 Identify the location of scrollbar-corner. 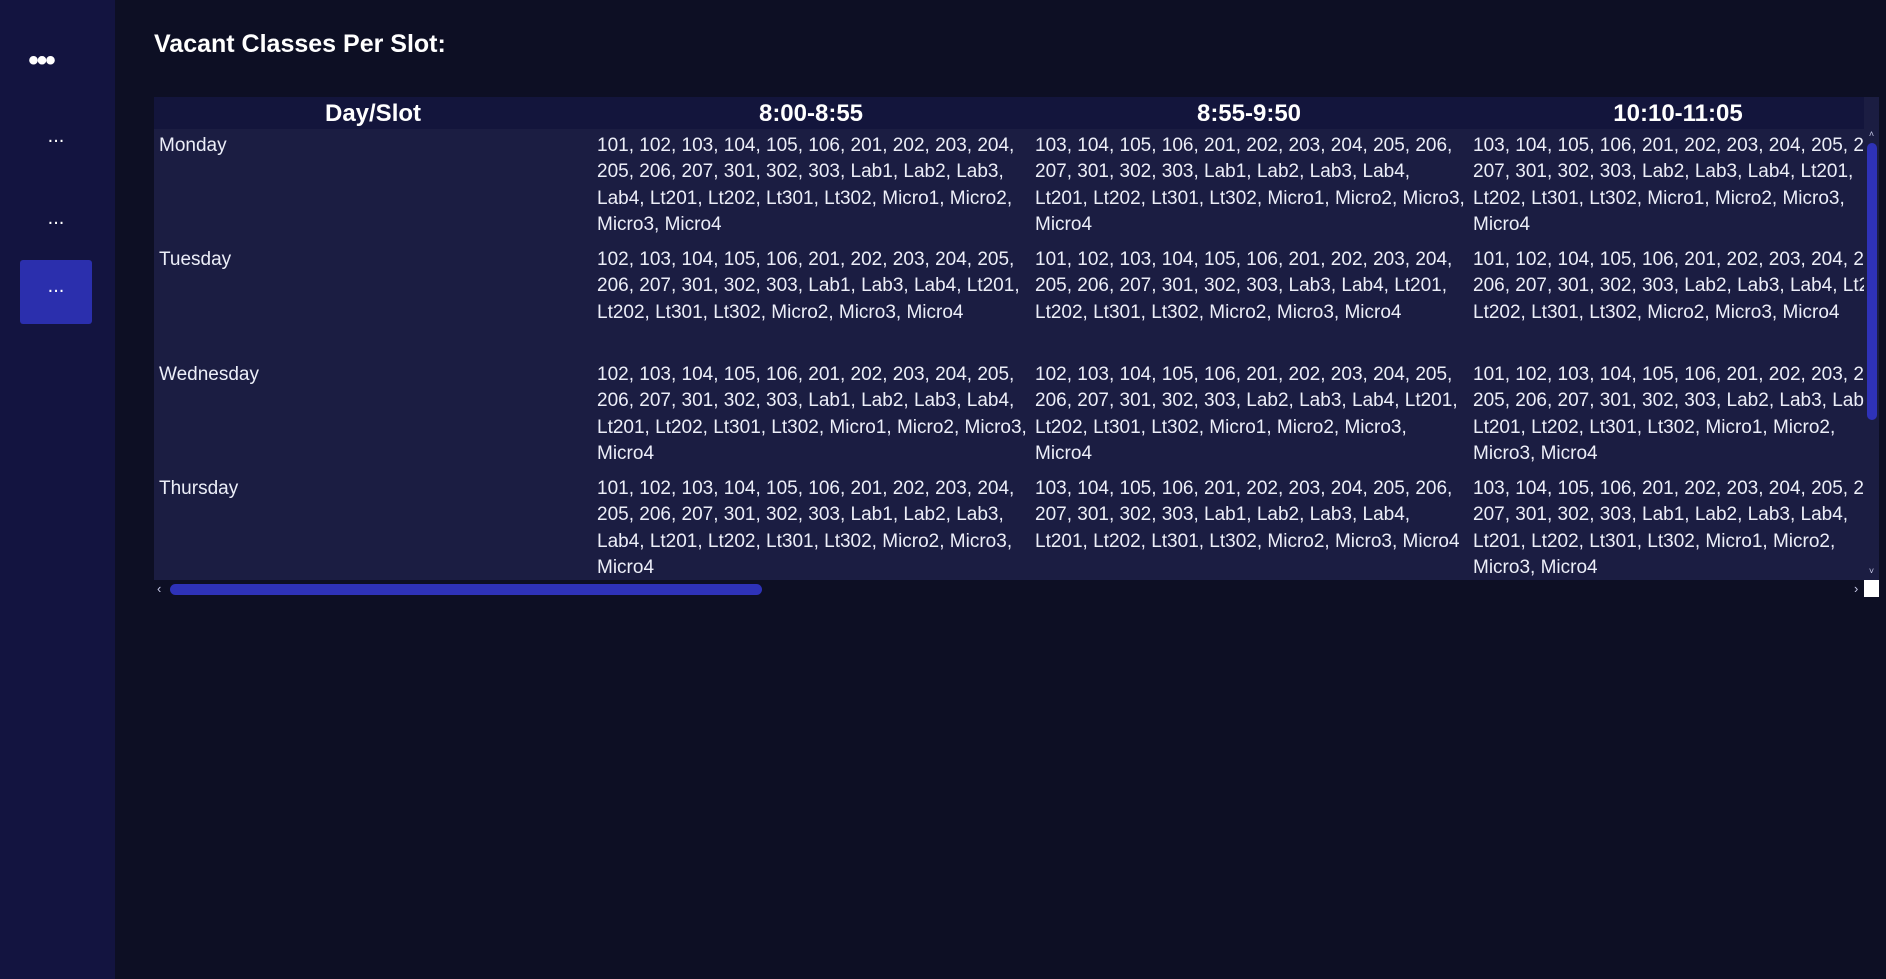
(1871, 588).